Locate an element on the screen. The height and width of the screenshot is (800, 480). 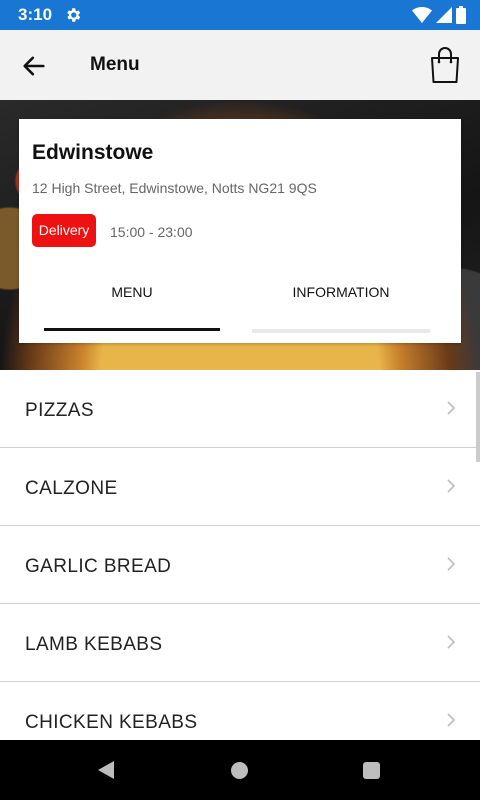
category-label: LAMB KEBABS is located at coordinates (94, 644).